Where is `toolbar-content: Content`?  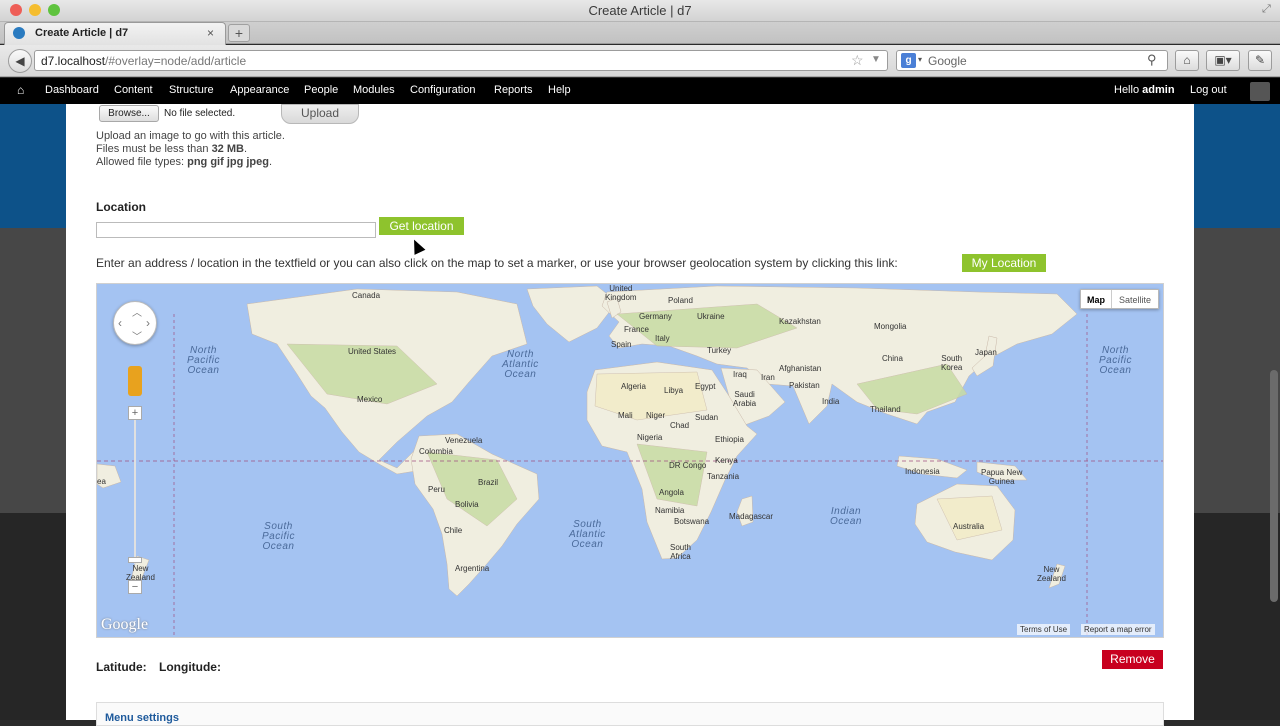 toolbar-content: Content is located at coordinates (133, 90).